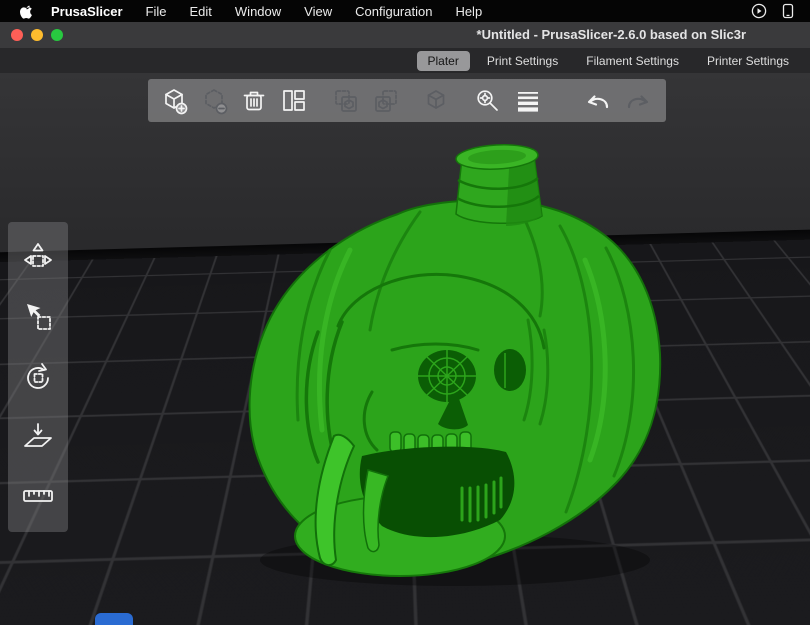  I want to click on scale-icon, so click(39, 317).